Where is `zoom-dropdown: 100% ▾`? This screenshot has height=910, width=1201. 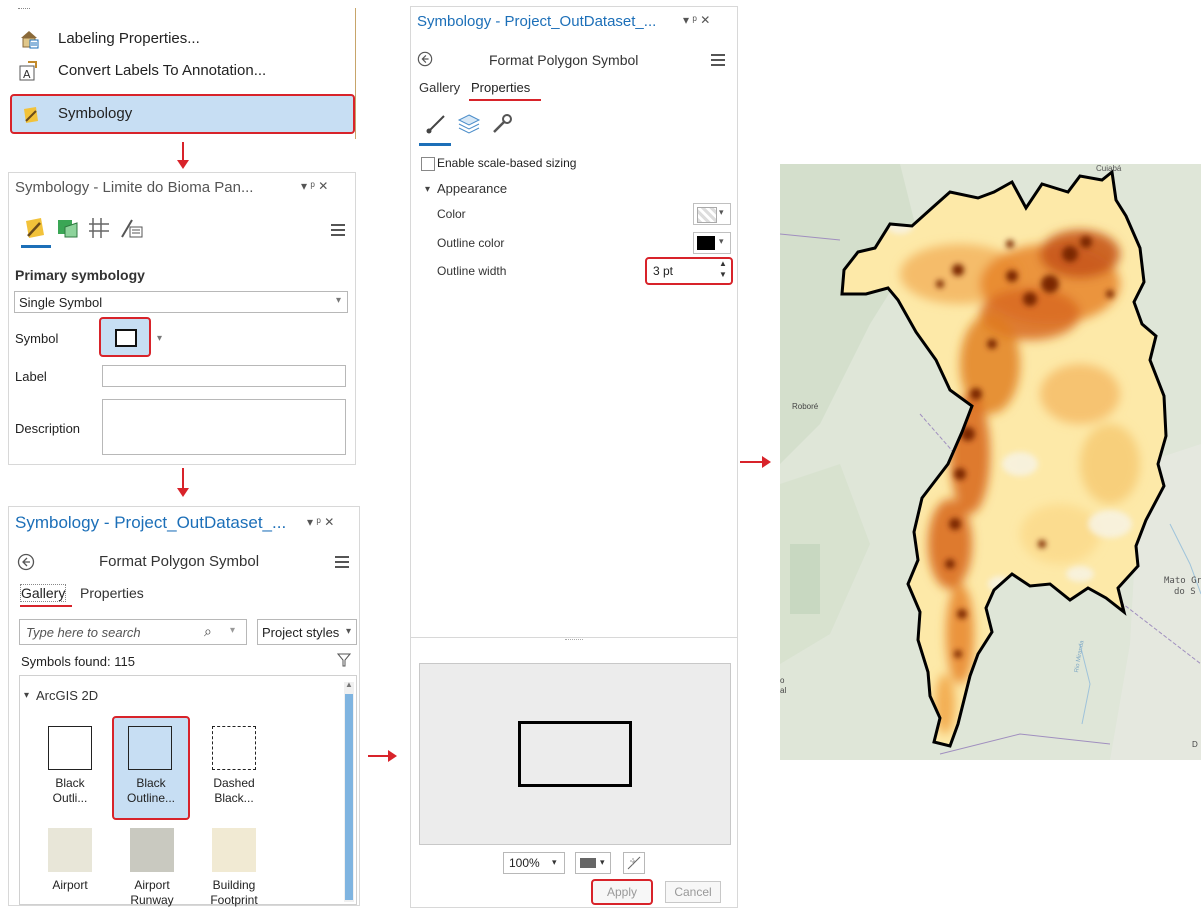
zoom-dropdown: 100% ▾ is located at coordinates (534, 863).